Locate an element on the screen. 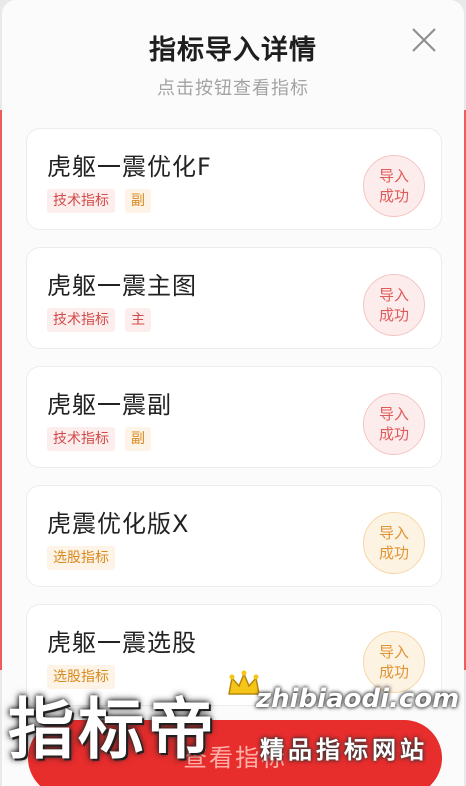 The width and height of the screenshot is (466, 786). indicator-name: 虎躯一震主图 is located at coordinates (122, 286).